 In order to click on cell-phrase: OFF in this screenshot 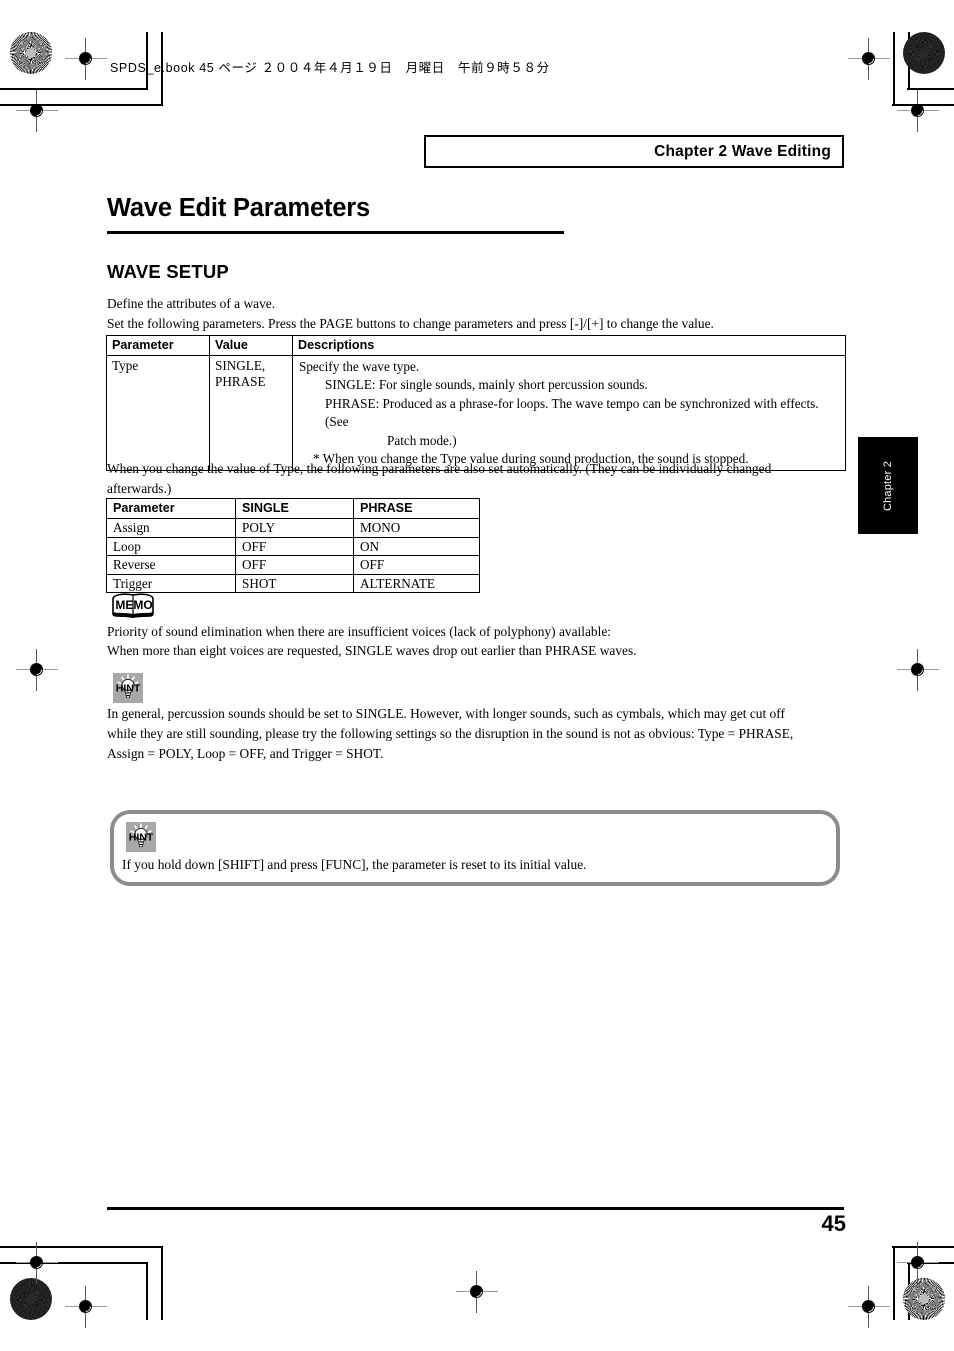, I will do `click(416, 565)`.